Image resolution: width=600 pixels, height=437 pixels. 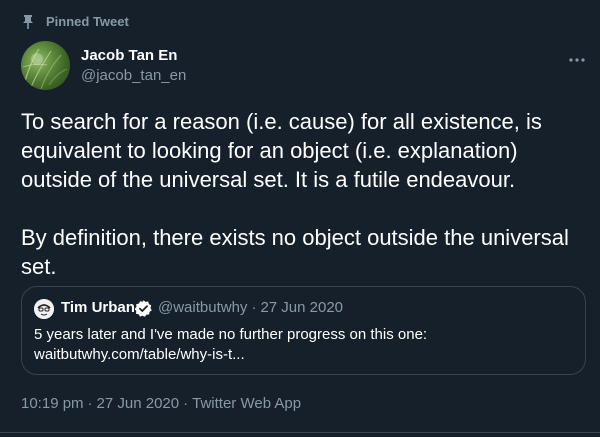 What do you see at coordinates (301, 307) in the screenshot?
I see `quote-date: 27 Jun 2020` at bounding box center [301, 307].